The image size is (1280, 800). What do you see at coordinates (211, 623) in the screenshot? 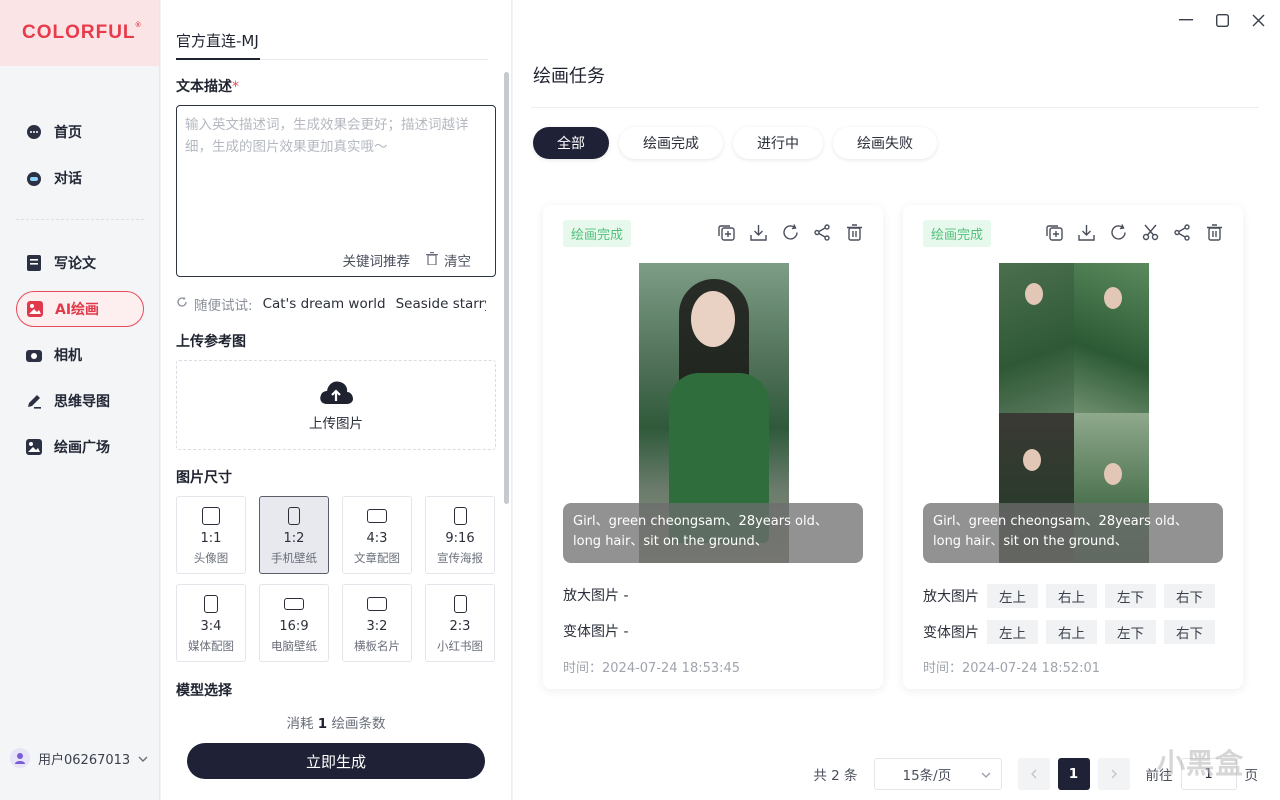
I see `size-option-3-4: 3:4 媒体配图` at bounding box center [211, 623].